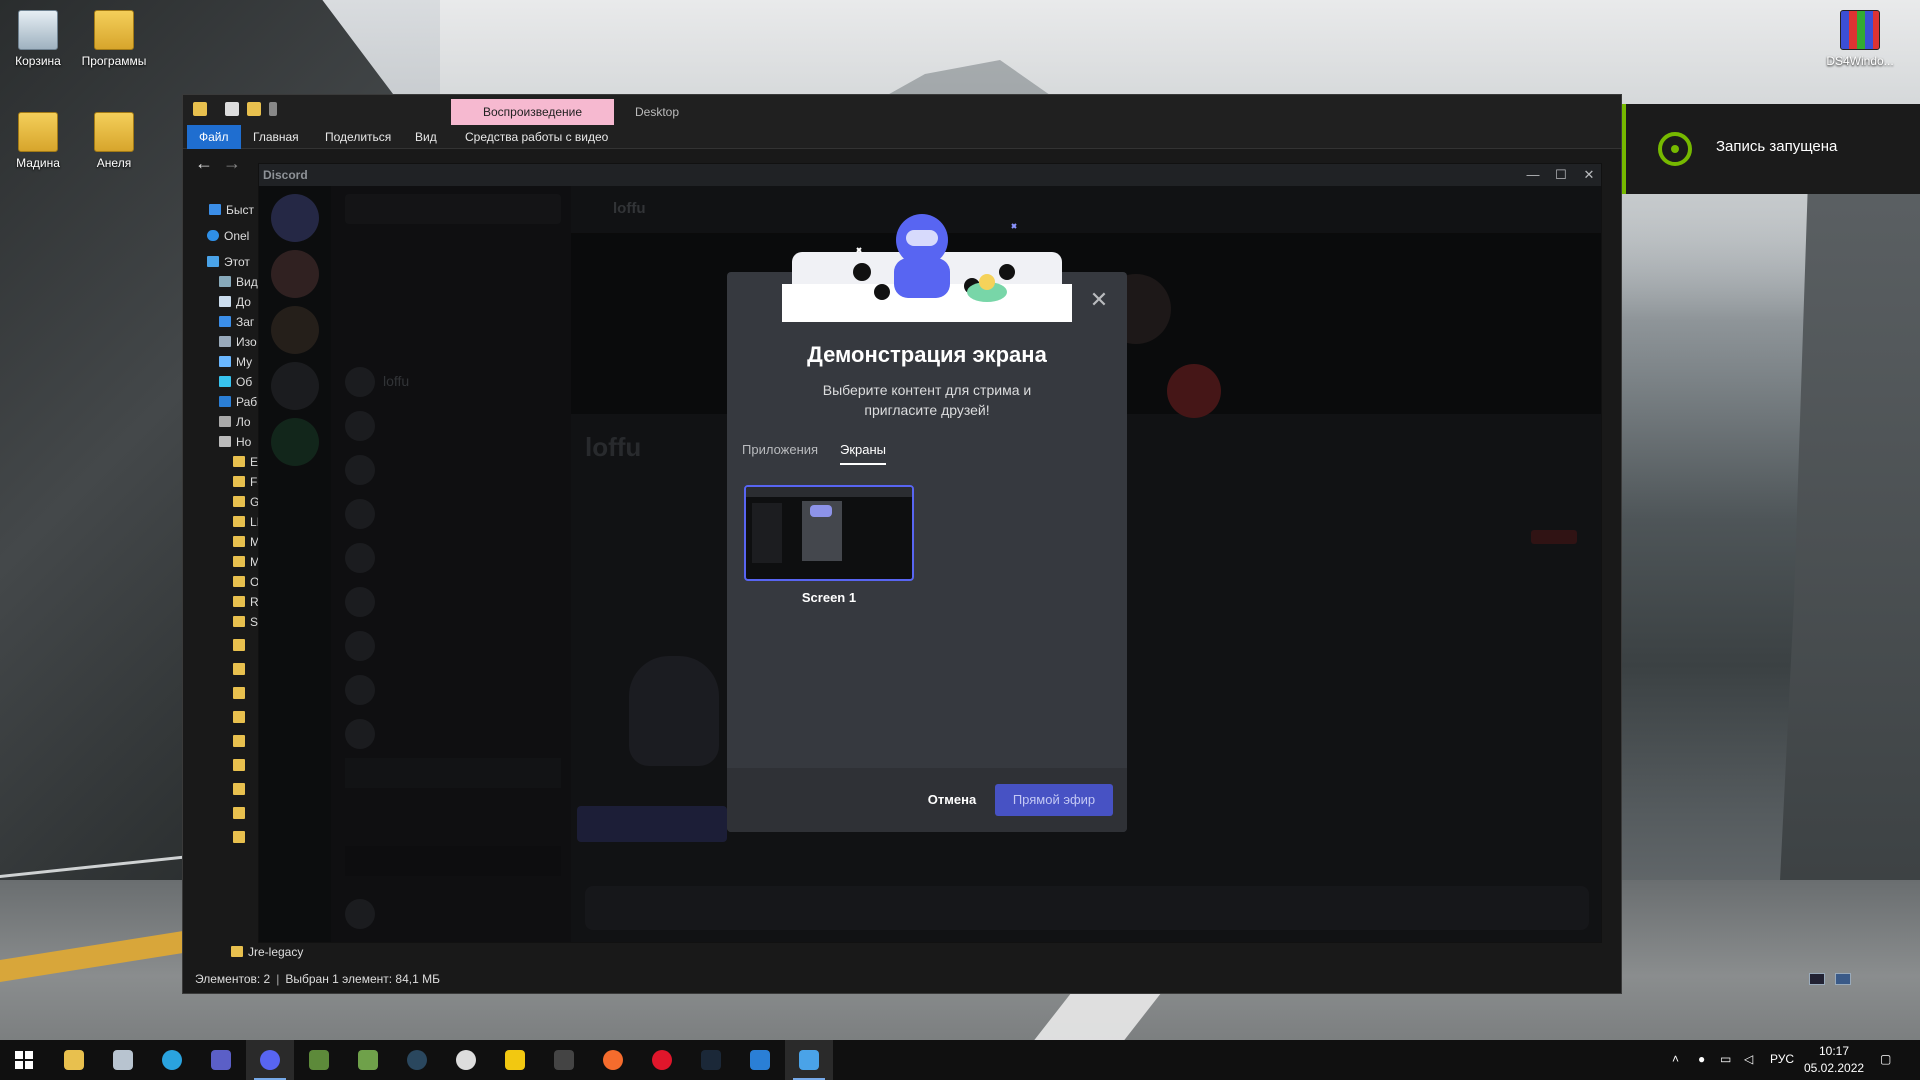  What do you see at coordinates (767, 533) in the screenshot?
I see `thumb-sidebar` at bounding box center [767, 533].